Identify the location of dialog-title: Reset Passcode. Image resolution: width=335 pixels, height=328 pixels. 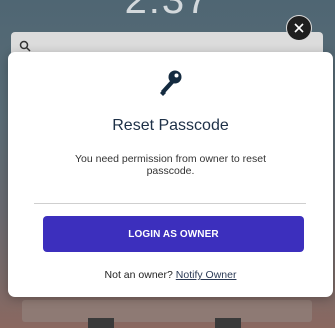
(170, 125).